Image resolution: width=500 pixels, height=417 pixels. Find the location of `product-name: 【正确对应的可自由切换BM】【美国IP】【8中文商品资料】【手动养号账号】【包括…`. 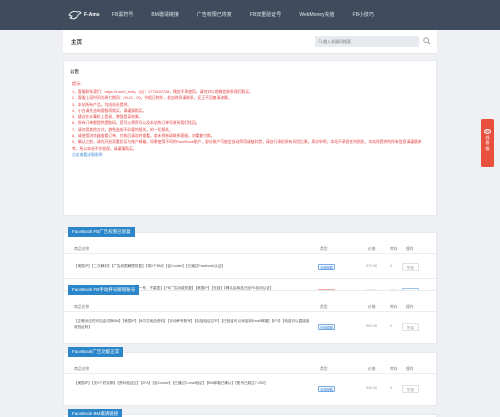

product-name: 【正确对应的可自由切换BM】【美国IP】【8中文商品资料】【手动养号账号】【包括… is located at coordinates (192, 324).